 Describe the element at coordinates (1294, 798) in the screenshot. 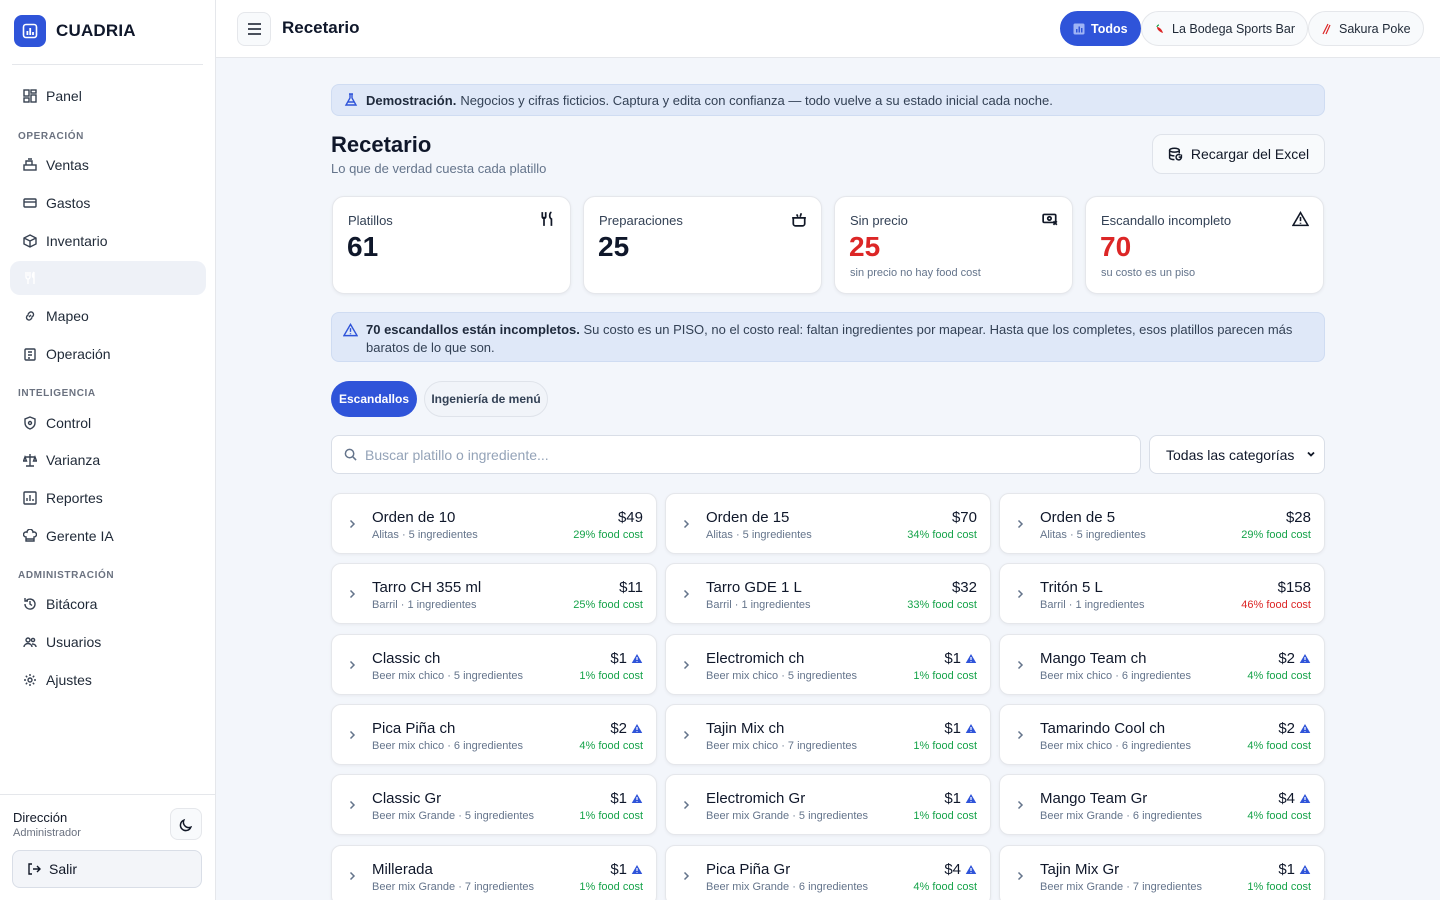

I see `recipe-price: $4` at that location.